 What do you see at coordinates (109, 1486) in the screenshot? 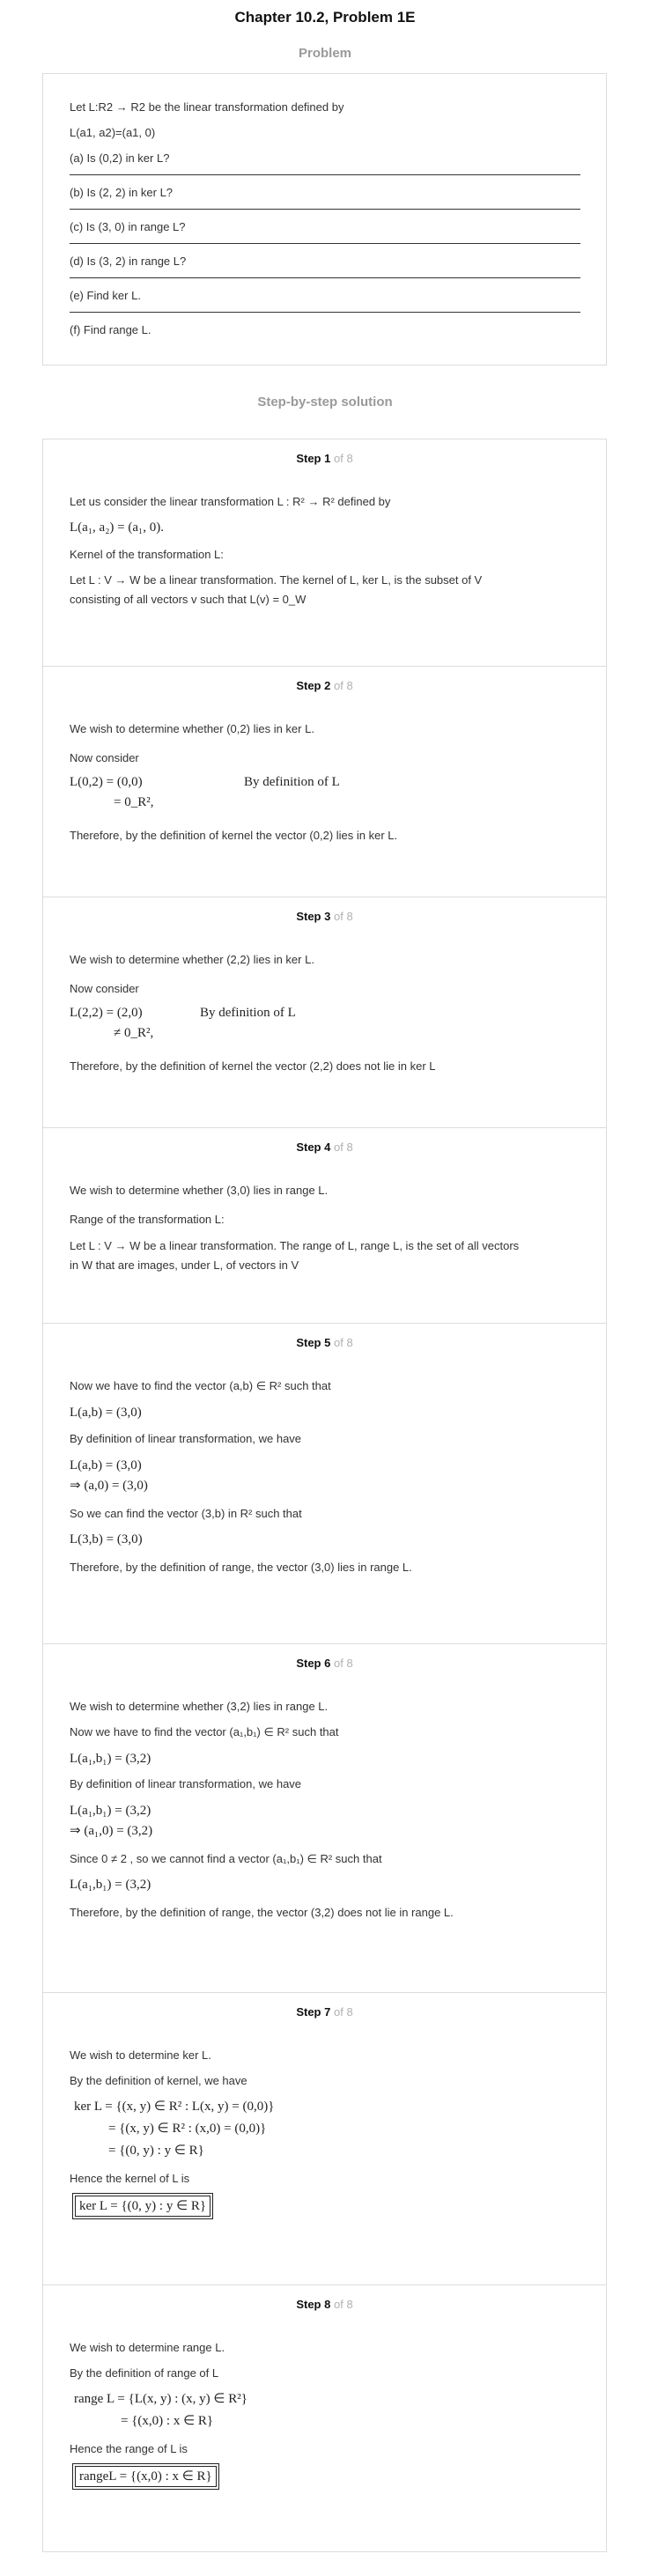
I see `step-math: ⇒ (a,0) = (3,0)` at bounding box center [109, 1486].